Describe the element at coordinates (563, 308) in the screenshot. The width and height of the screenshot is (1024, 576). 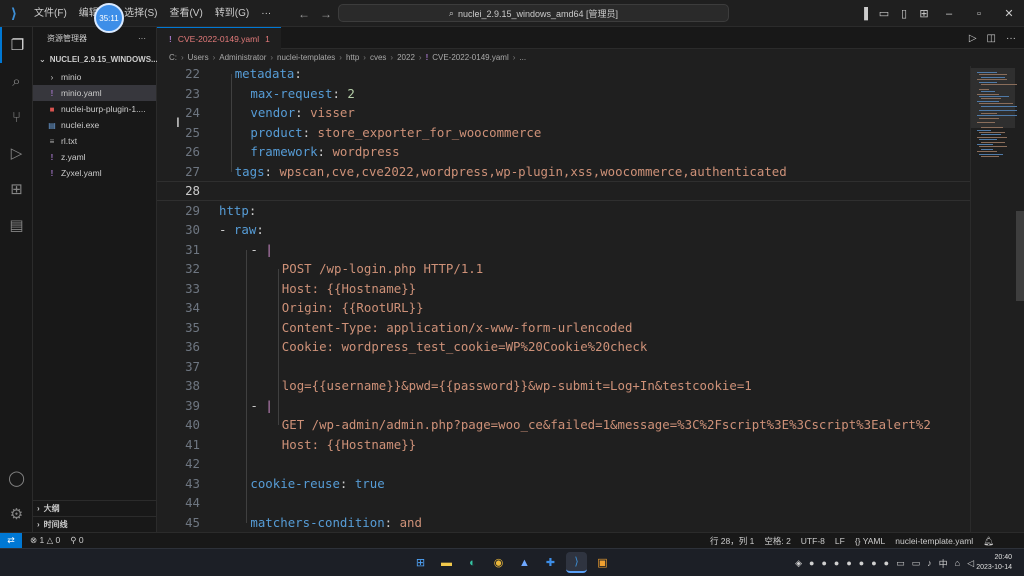
I see `code-line: 34 Origin: {{RootURL}}` at that location.